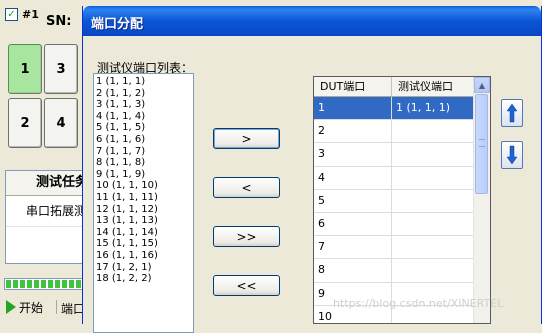 The height and width of the screenshot is (333, 542). What do you see at coordinates (143, 175) in the screenshot?
I see `tester-port-item: 9 (1, 1, 9)` at bounding box center [143, 175].